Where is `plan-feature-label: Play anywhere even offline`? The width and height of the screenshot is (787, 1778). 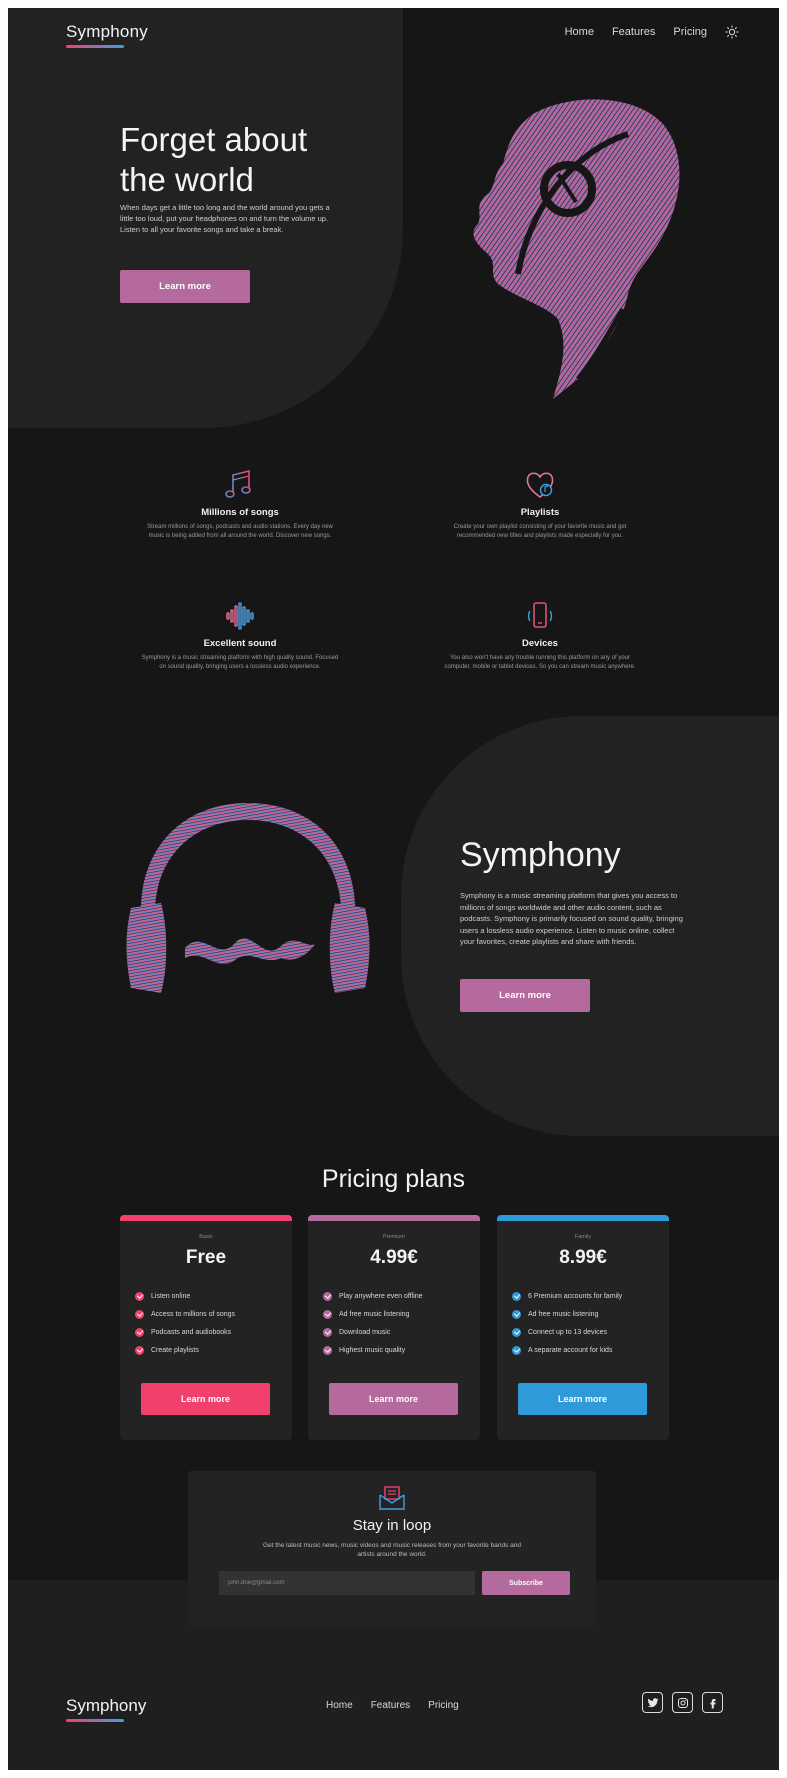
plan-feature-label: Play anywhere even offline is located at coordinates (381, 1296).